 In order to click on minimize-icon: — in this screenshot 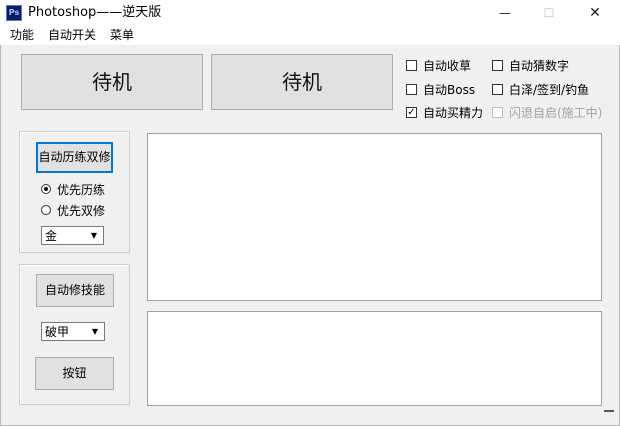, I will do `click(505, 13)`.